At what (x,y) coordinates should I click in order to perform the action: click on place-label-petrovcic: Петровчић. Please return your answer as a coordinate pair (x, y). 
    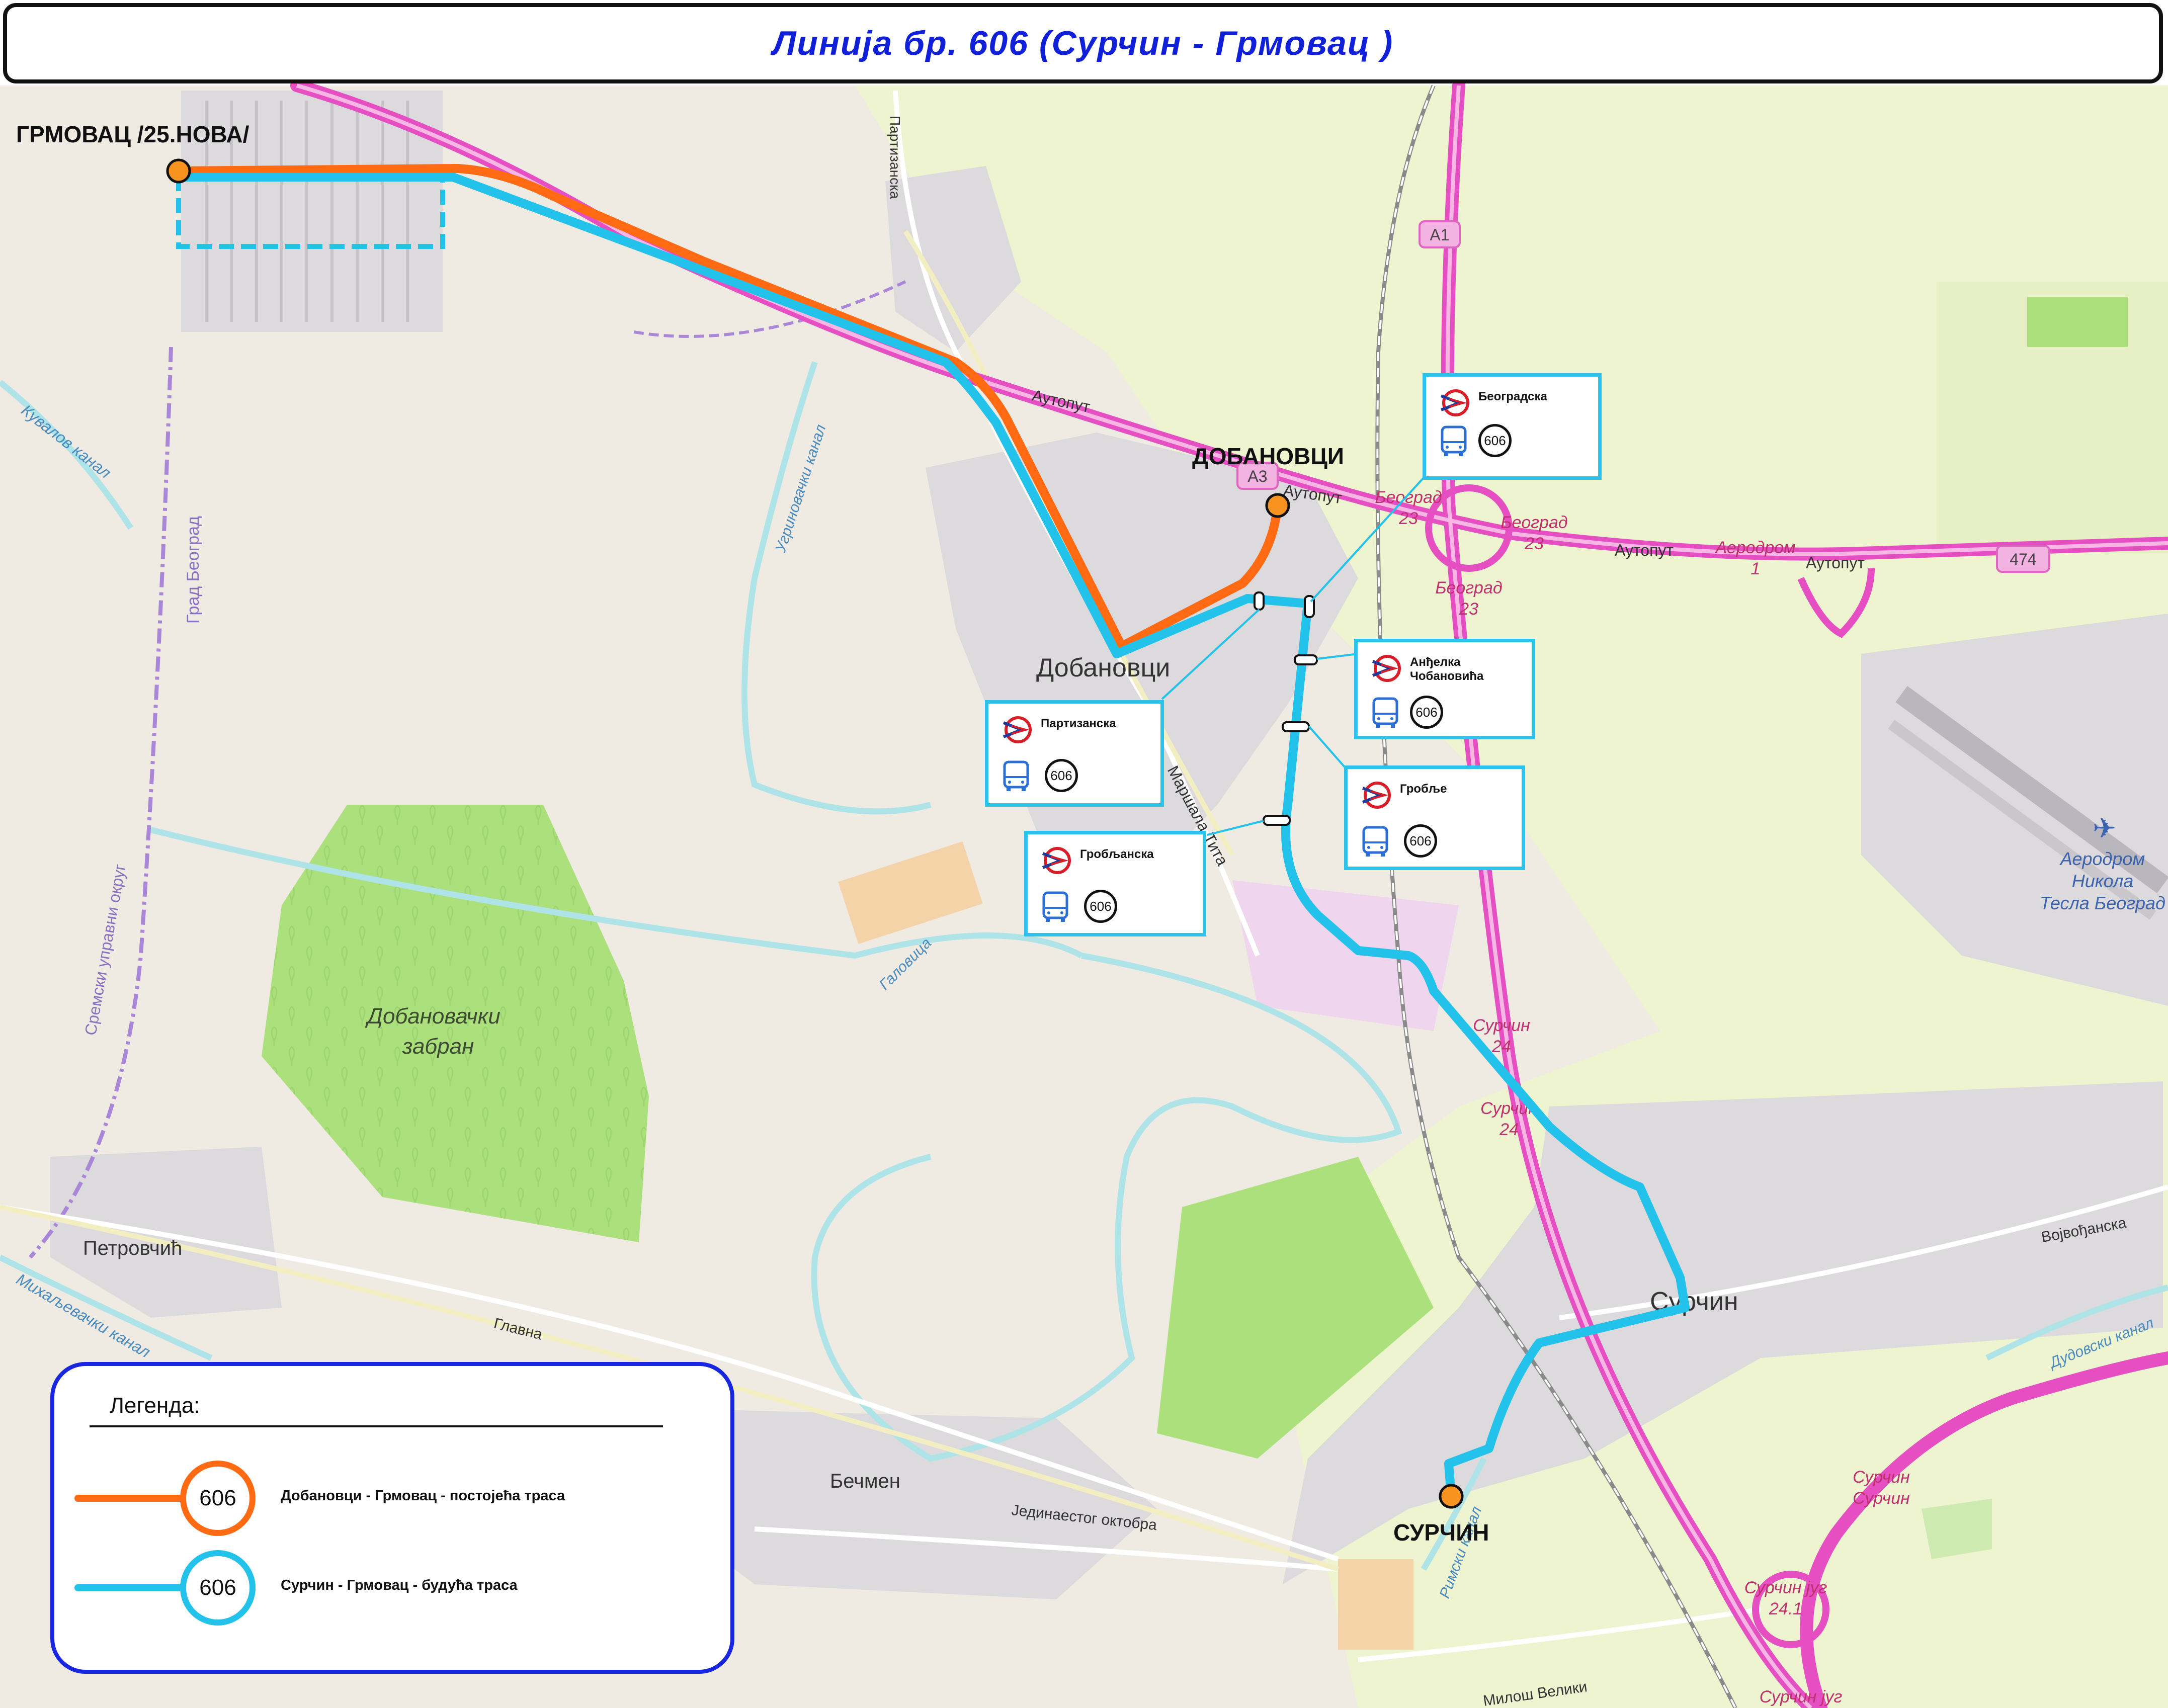
    Looking at the image, I should click on (132, 1248).